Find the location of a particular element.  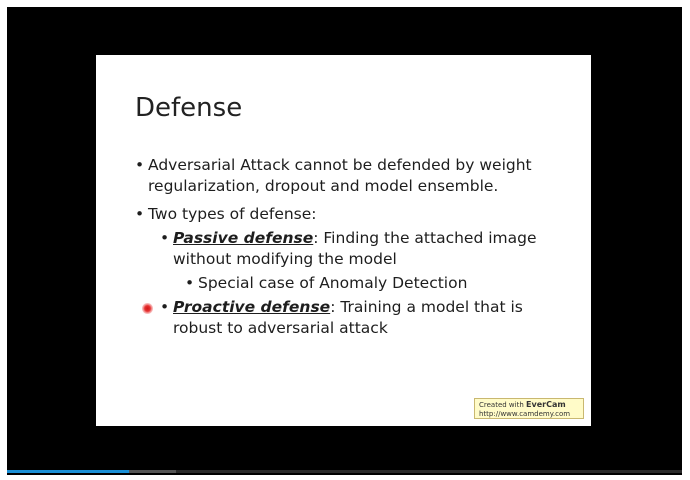

video-progress-bar is located at coordinates (344, 471).